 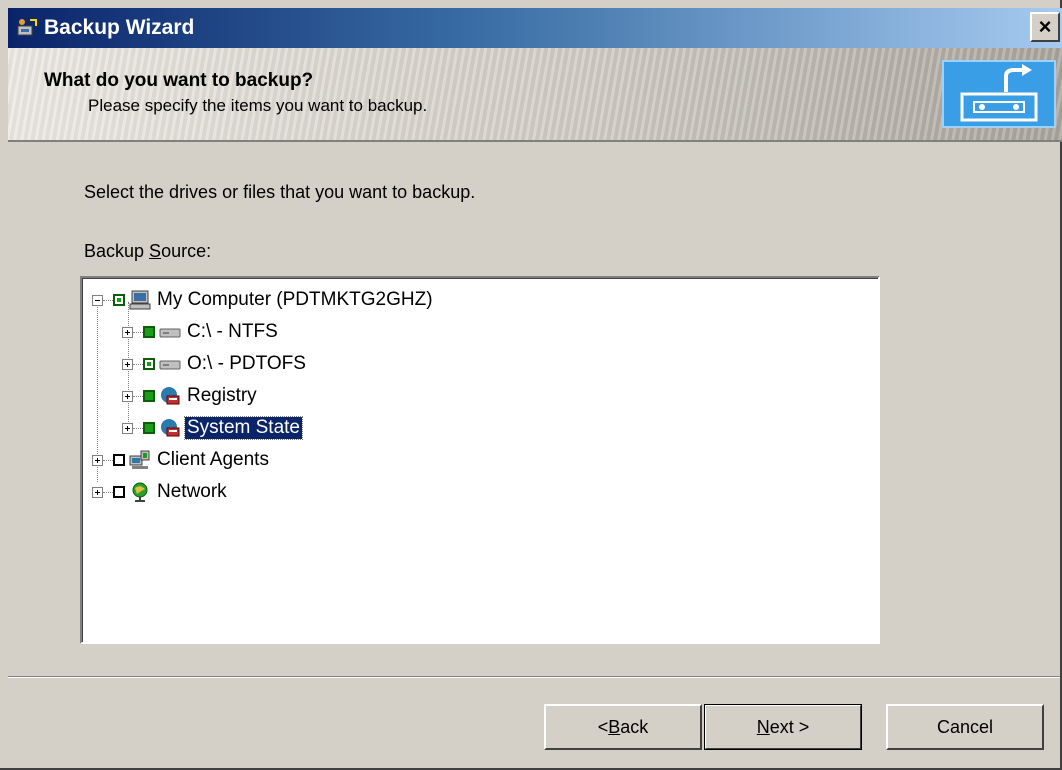 I want to click on back-button: < Back, so click(x=623, y=727).